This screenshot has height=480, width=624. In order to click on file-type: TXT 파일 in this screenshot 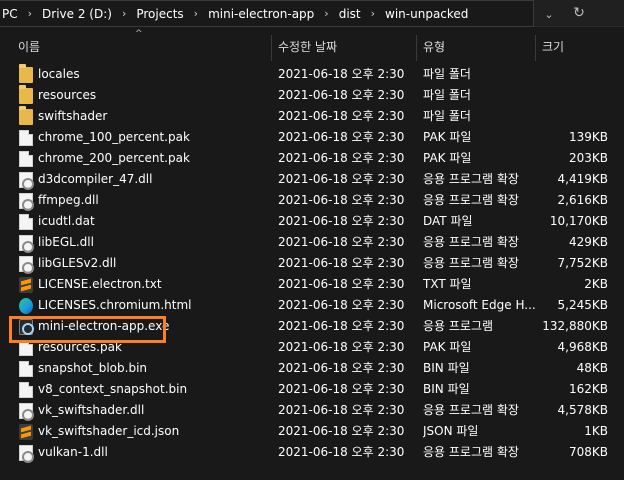, I will do `click(447, 284)`.